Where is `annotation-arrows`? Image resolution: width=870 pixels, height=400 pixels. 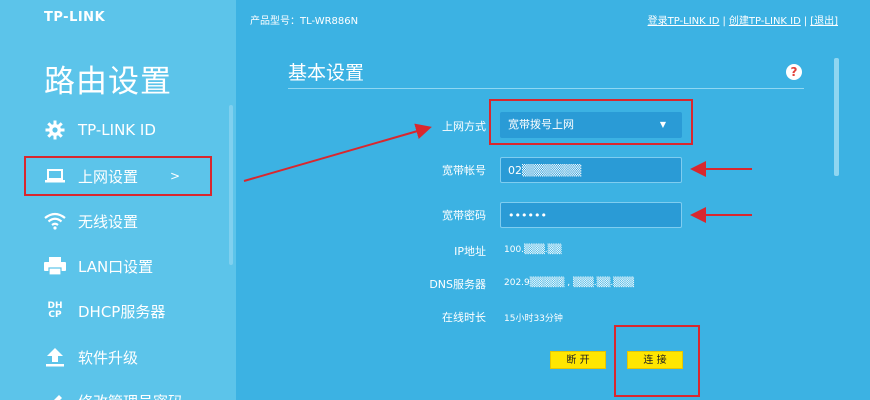 annotation-arrows is located at coordinates (497, 173).